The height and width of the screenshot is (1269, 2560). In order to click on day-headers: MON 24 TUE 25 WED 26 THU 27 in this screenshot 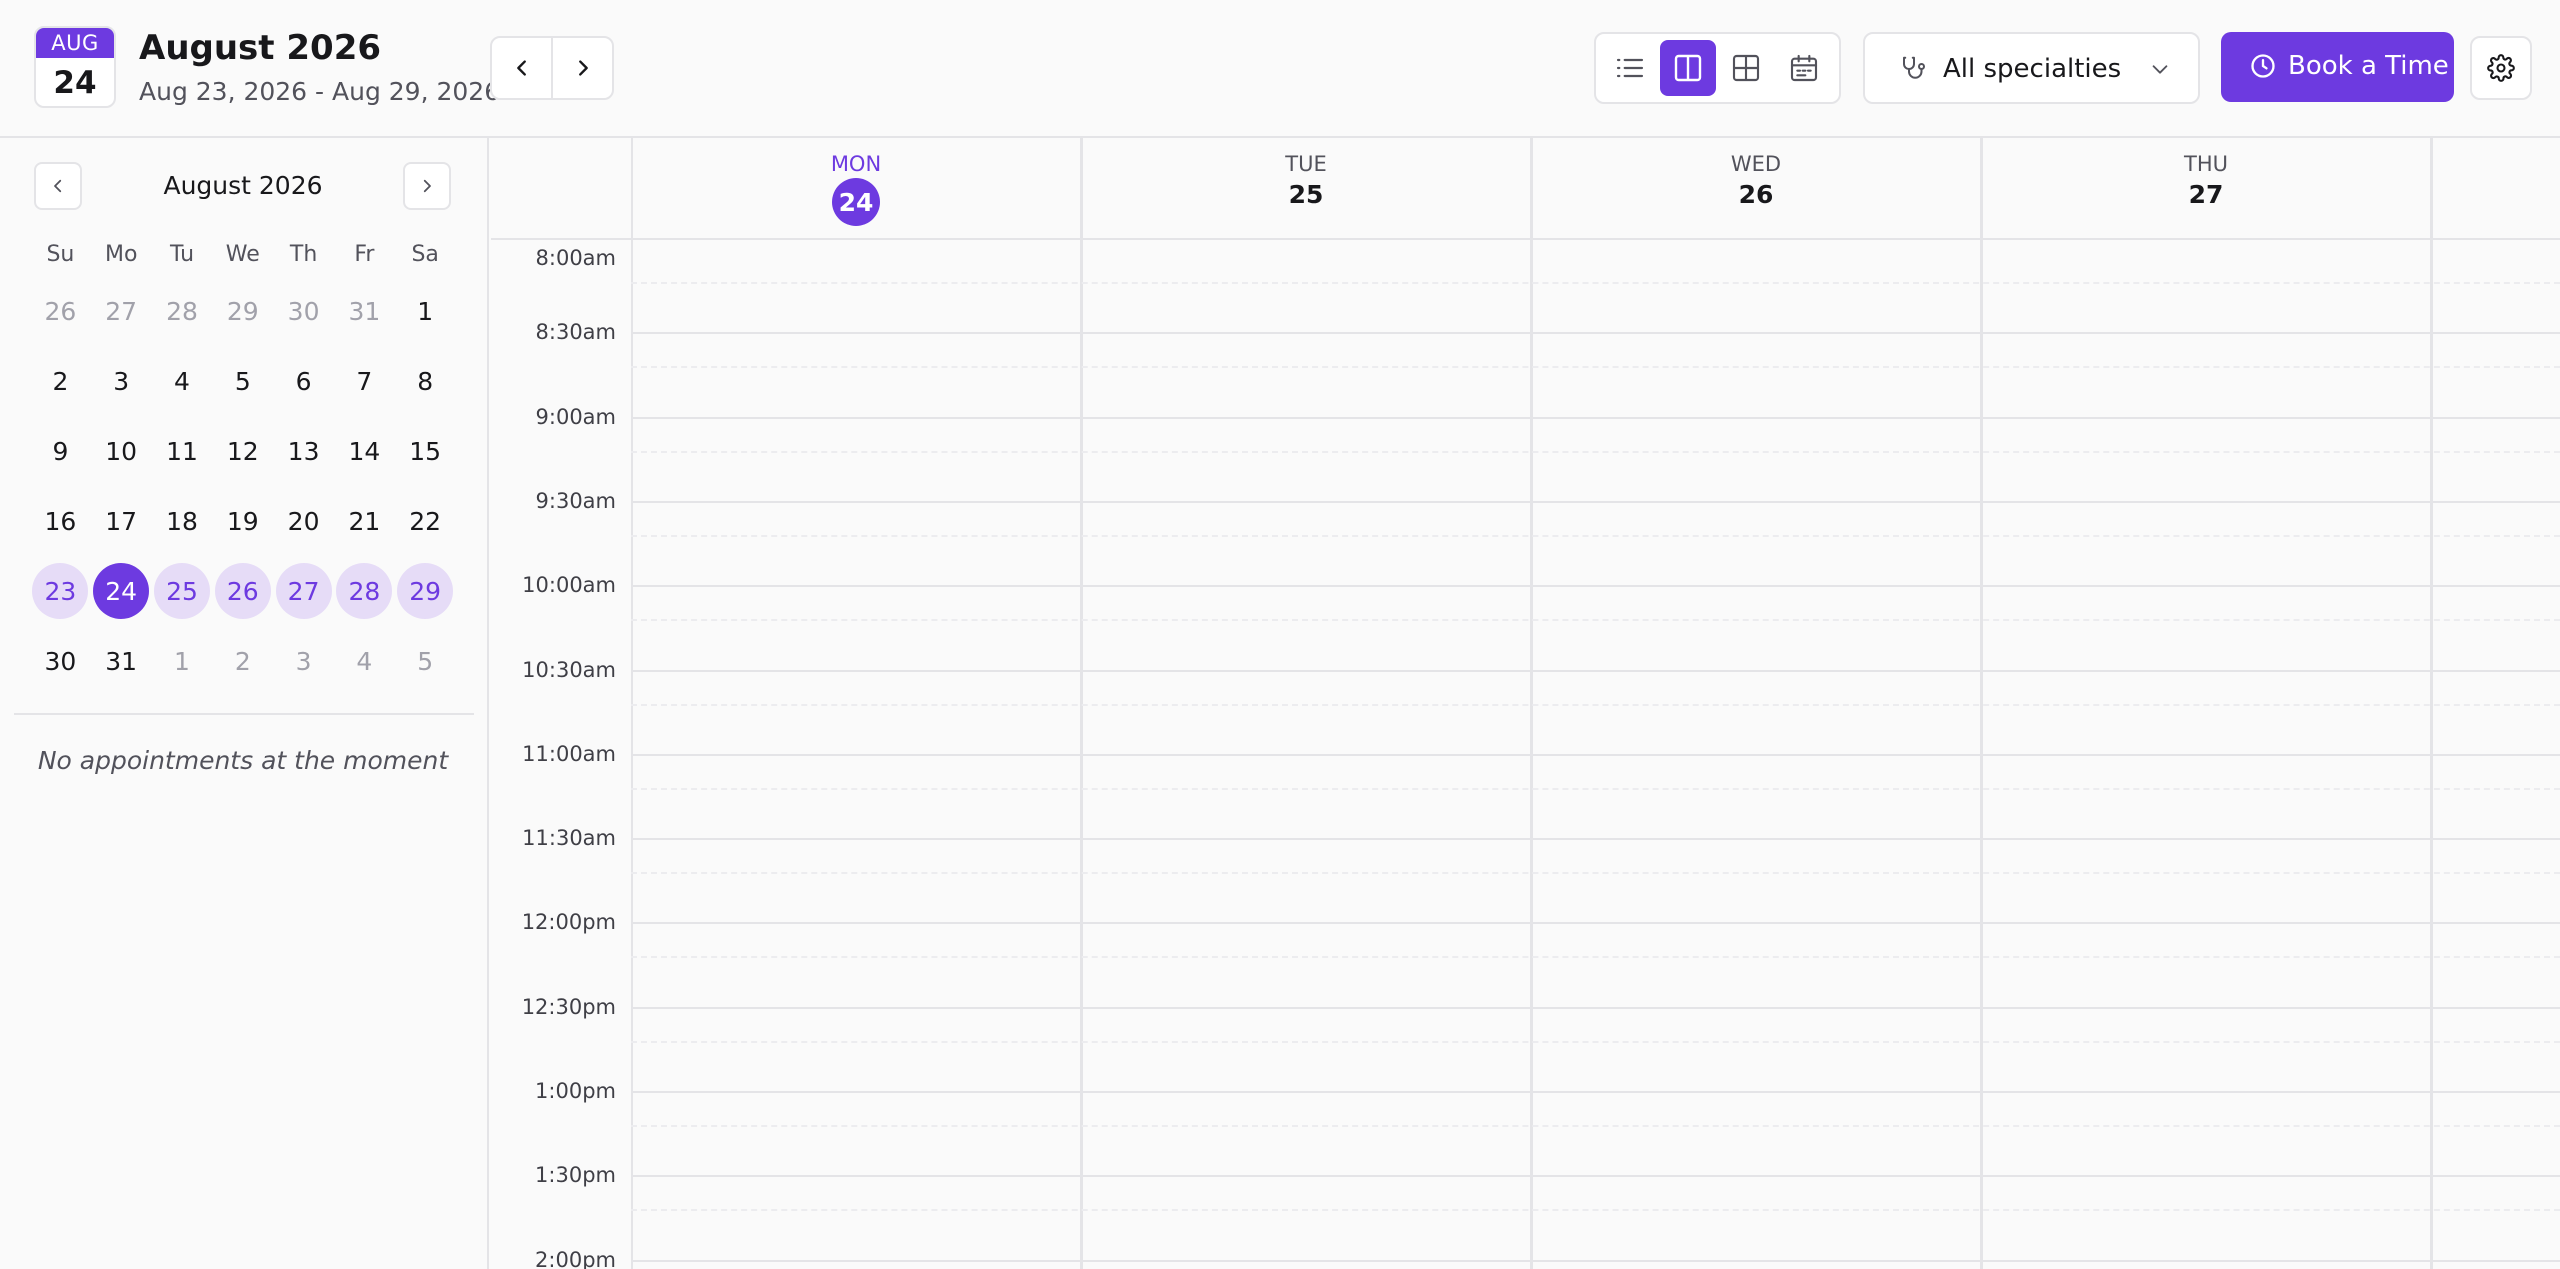, I will do `click(1525, 189)`.